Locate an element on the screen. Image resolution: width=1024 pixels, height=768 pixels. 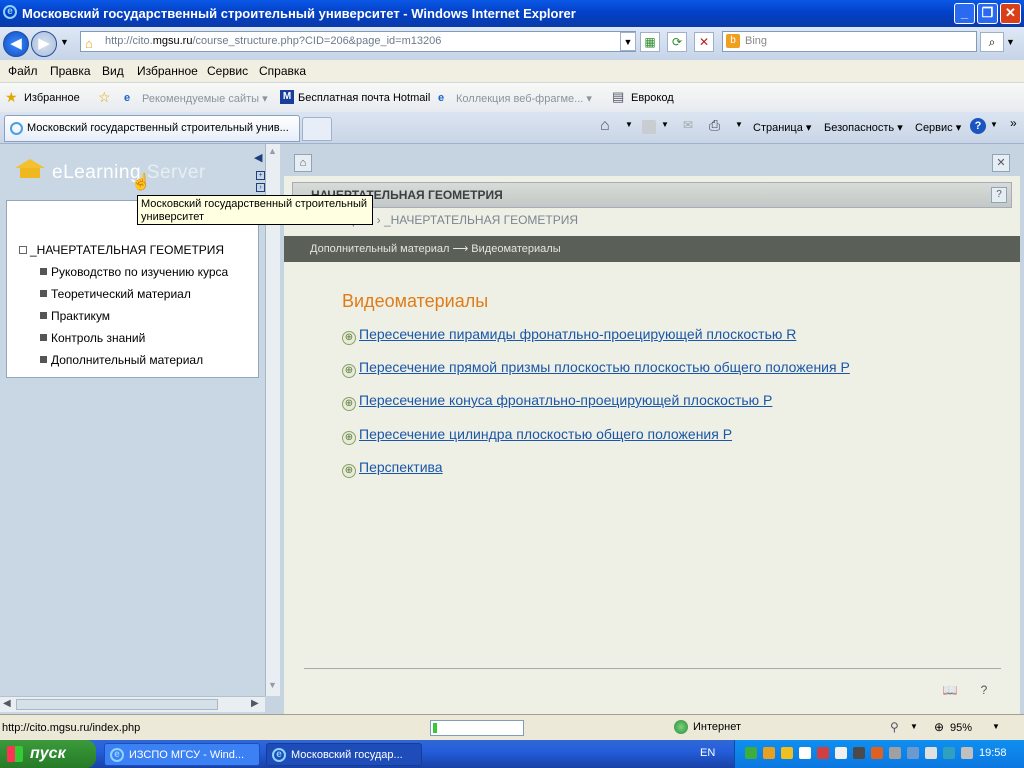
tree-item: Контроль знаний is located at coordinates (92, 338).